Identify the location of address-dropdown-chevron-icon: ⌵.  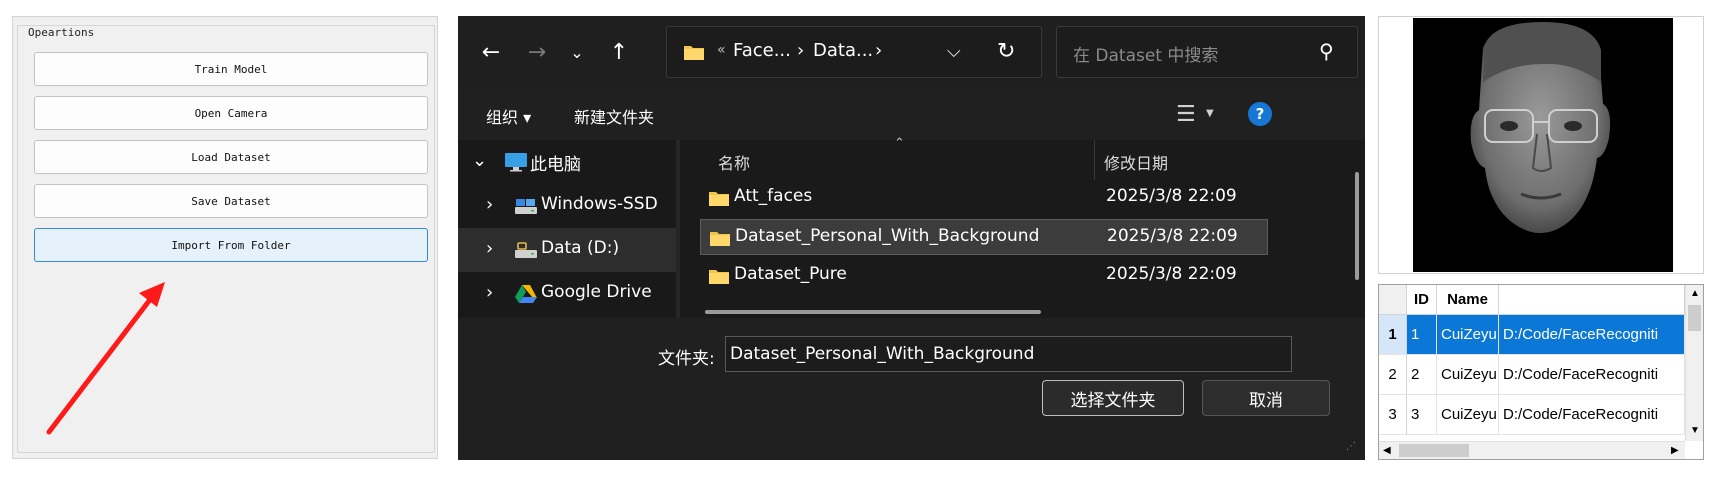
(954, 51).